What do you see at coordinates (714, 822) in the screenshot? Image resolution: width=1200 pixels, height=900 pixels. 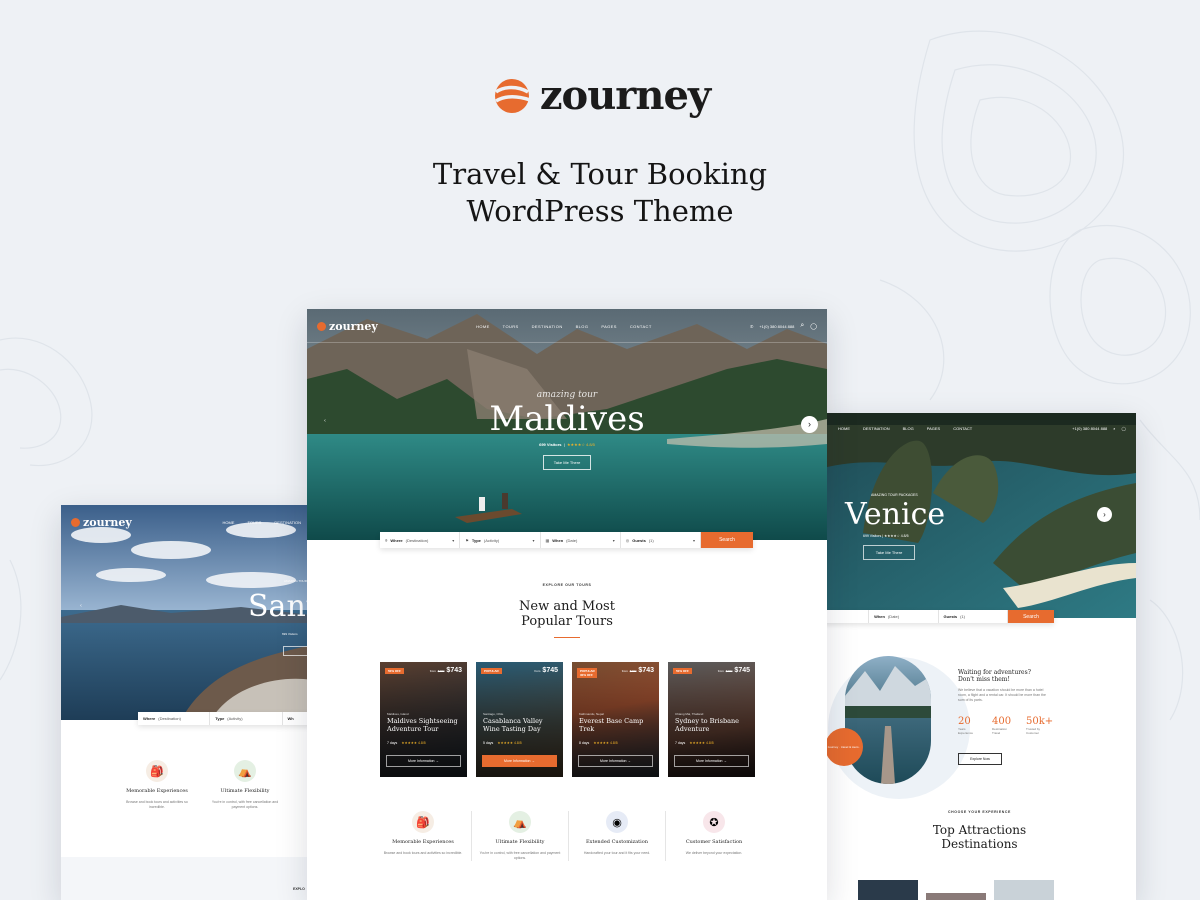 I see `compass-icon: ✪` at bounding box center [714, 822].